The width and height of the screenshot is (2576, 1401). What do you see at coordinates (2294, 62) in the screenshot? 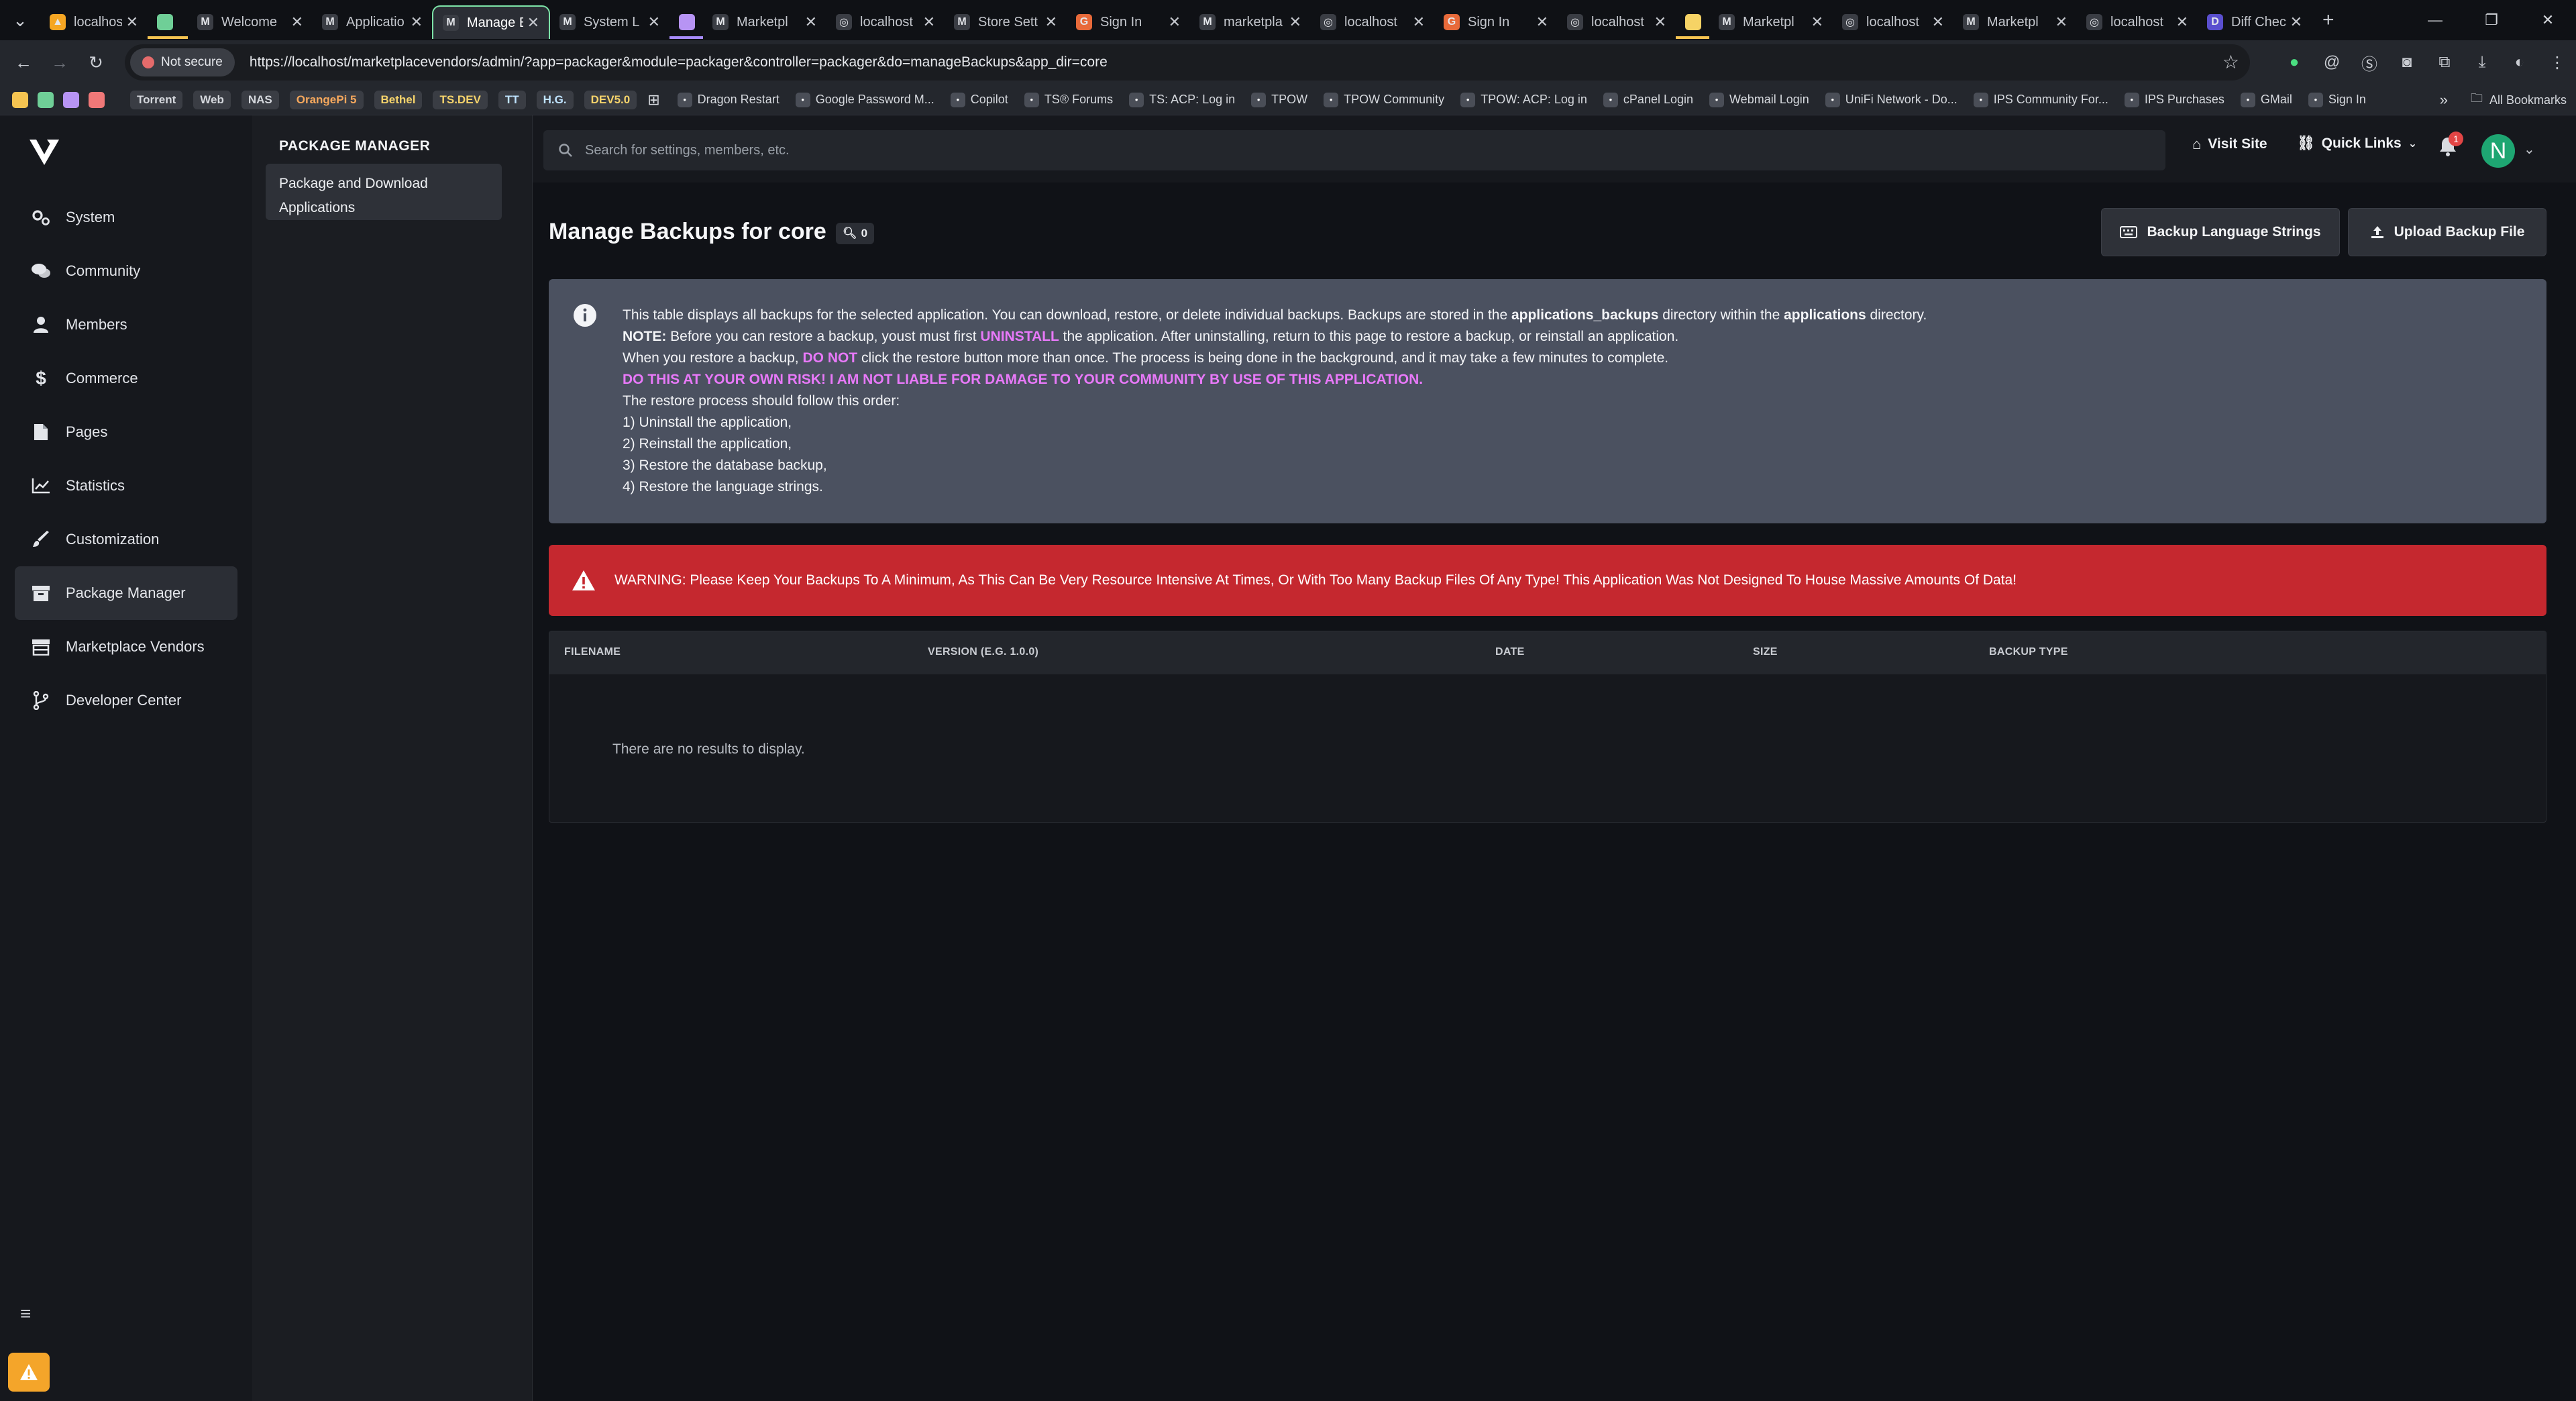
I see `extension-green-icon: ●` at bounding box center [2294, 62].